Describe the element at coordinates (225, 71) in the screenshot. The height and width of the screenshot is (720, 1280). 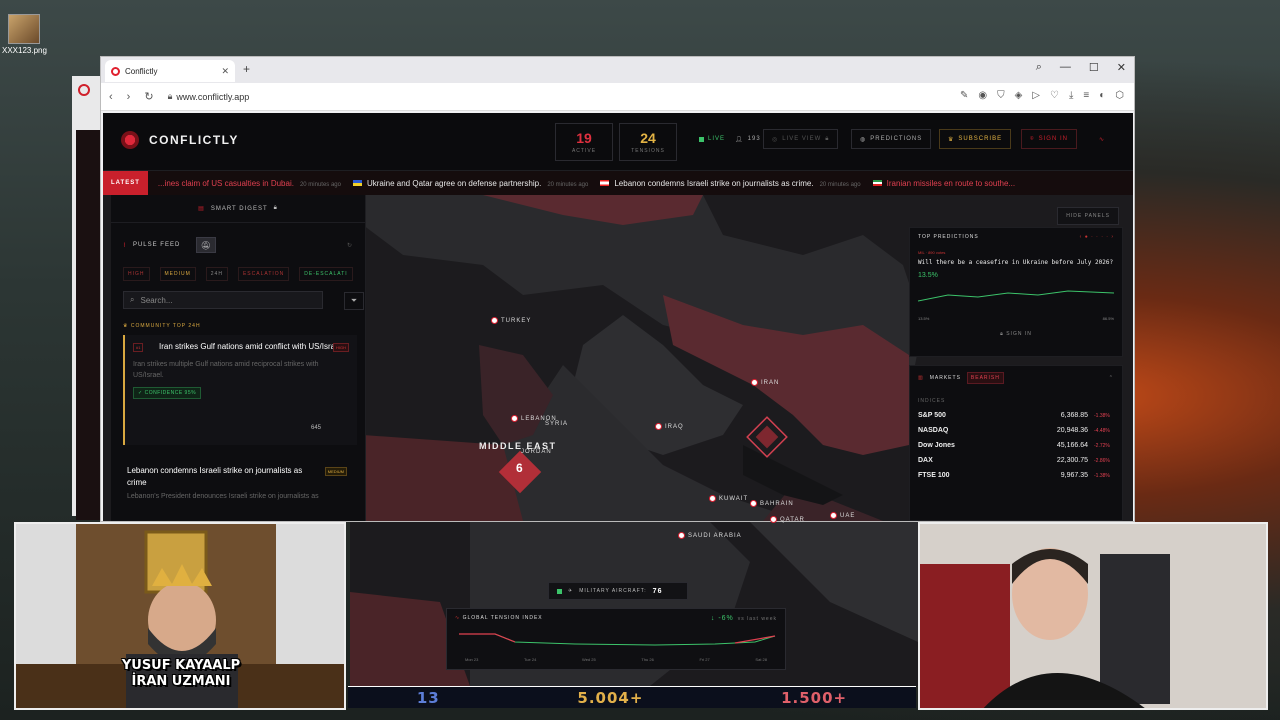
I see `close-tab-icon: ✕` at that location.